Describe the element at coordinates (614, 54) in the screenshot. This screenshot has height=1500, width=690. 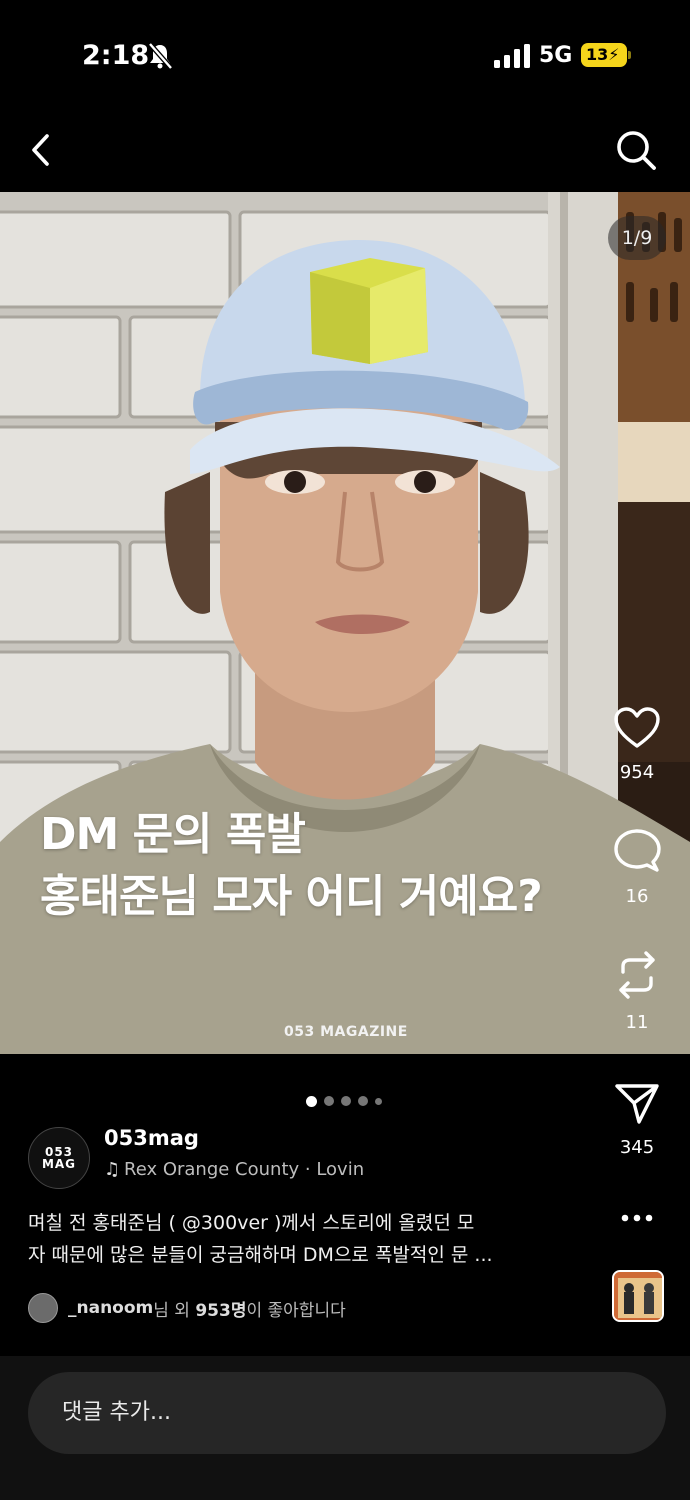
I see `charging-bolt-icon: ⚡` at that location.